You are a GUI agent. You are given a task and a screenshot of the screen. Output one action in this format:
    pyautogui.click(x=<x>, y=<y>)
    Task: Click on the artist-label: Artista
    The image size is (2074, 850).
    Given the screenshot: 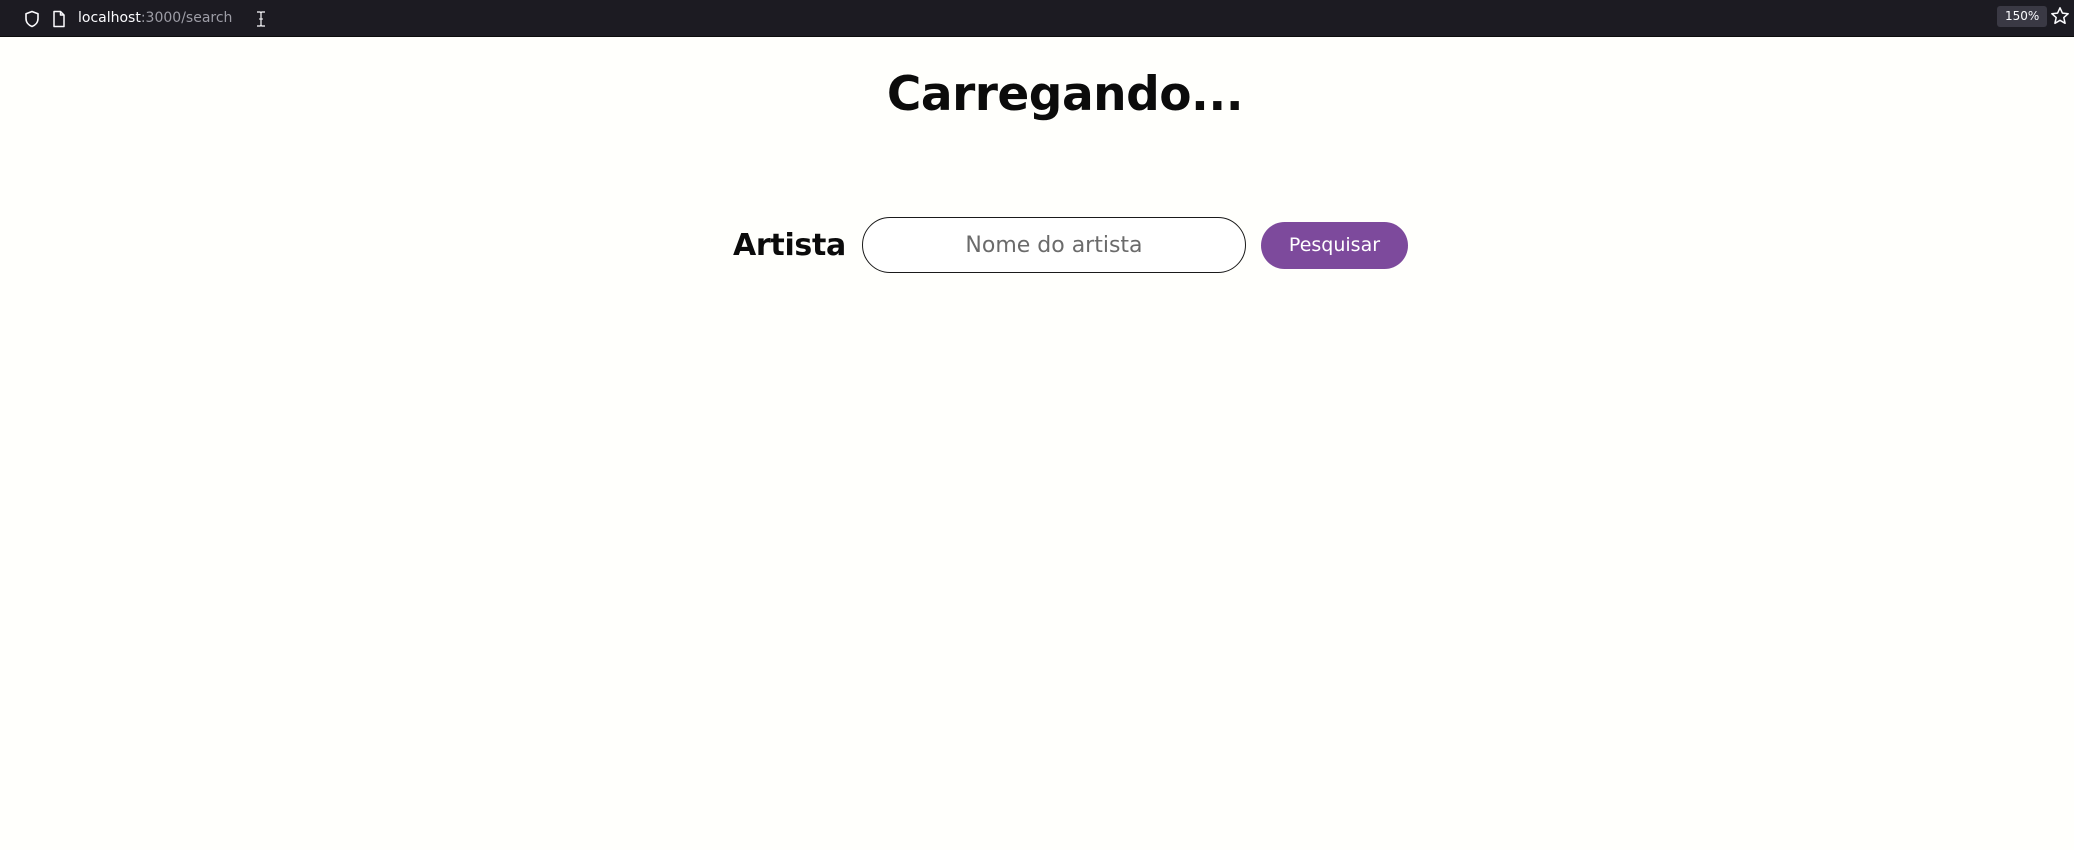 What is the action you would take?
    pyautogui.click(x=789, y=245)
    